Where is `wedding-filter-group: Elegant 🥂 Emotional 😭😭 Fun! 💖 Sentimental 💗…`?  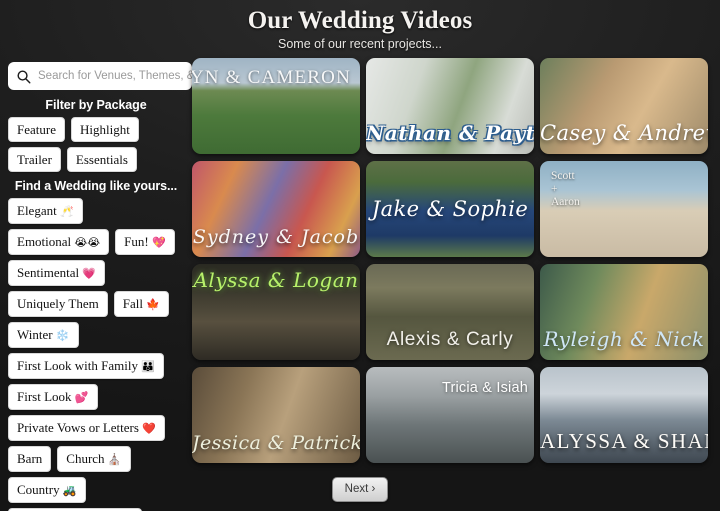
wedding-filter-group: Elegant 🥂 Emotional 😭😭 Fun! 💖 Sentimental 💗… is located at coordinates (96, 354).